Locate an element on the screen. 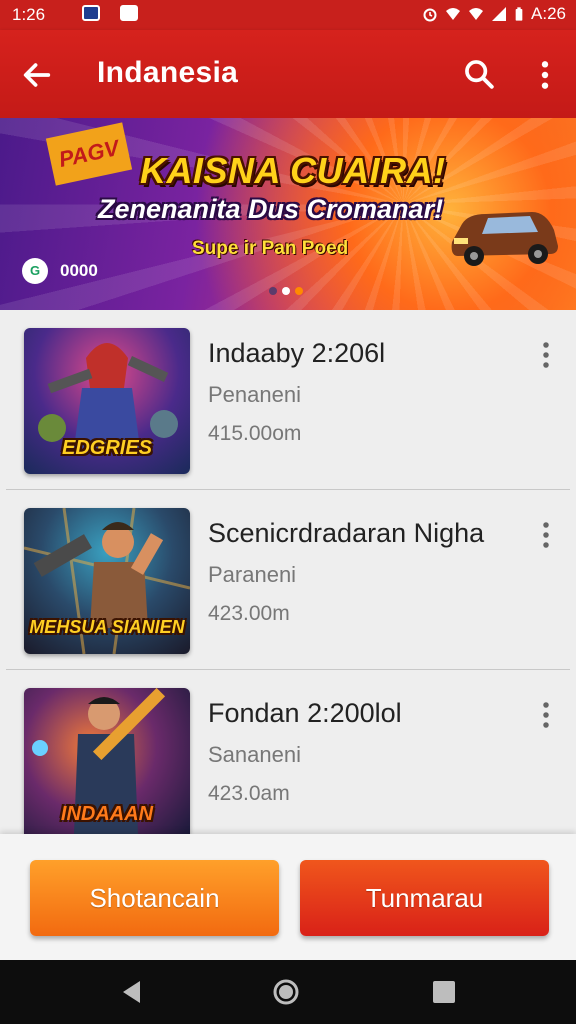 The image size is (576, 1024). item-subtitle: Sananeni is located at coordinates (254, 754).